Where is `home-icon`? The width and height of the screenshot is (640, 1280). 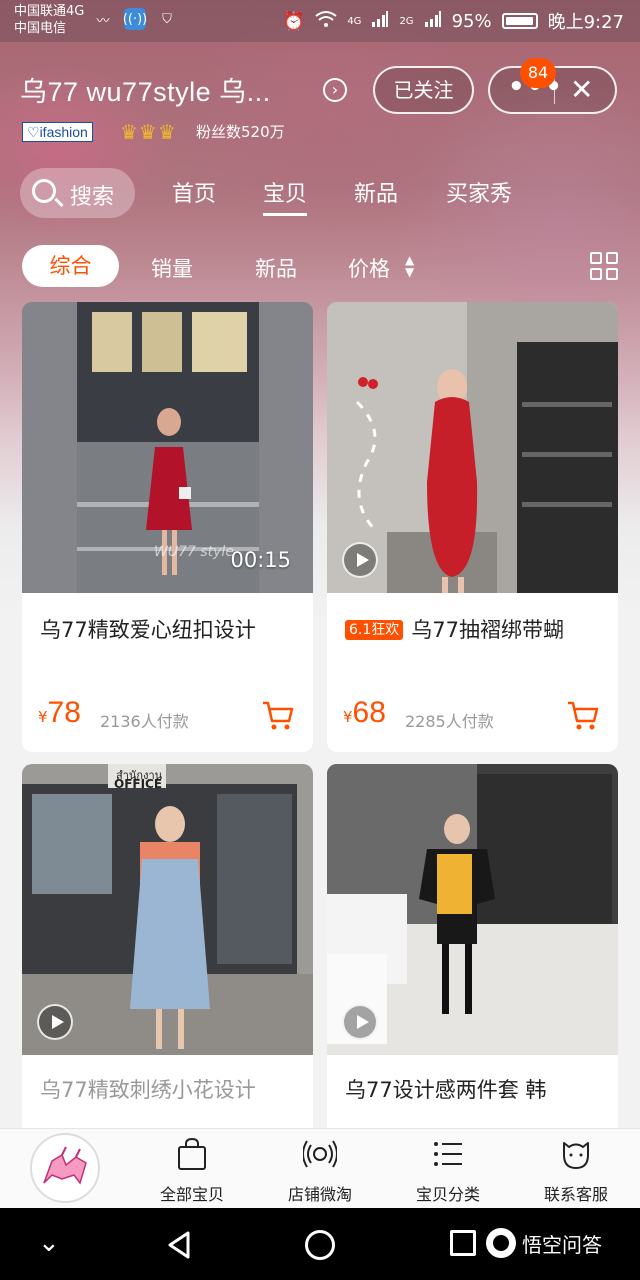 home-icon is located at coordinates (320, 1245).